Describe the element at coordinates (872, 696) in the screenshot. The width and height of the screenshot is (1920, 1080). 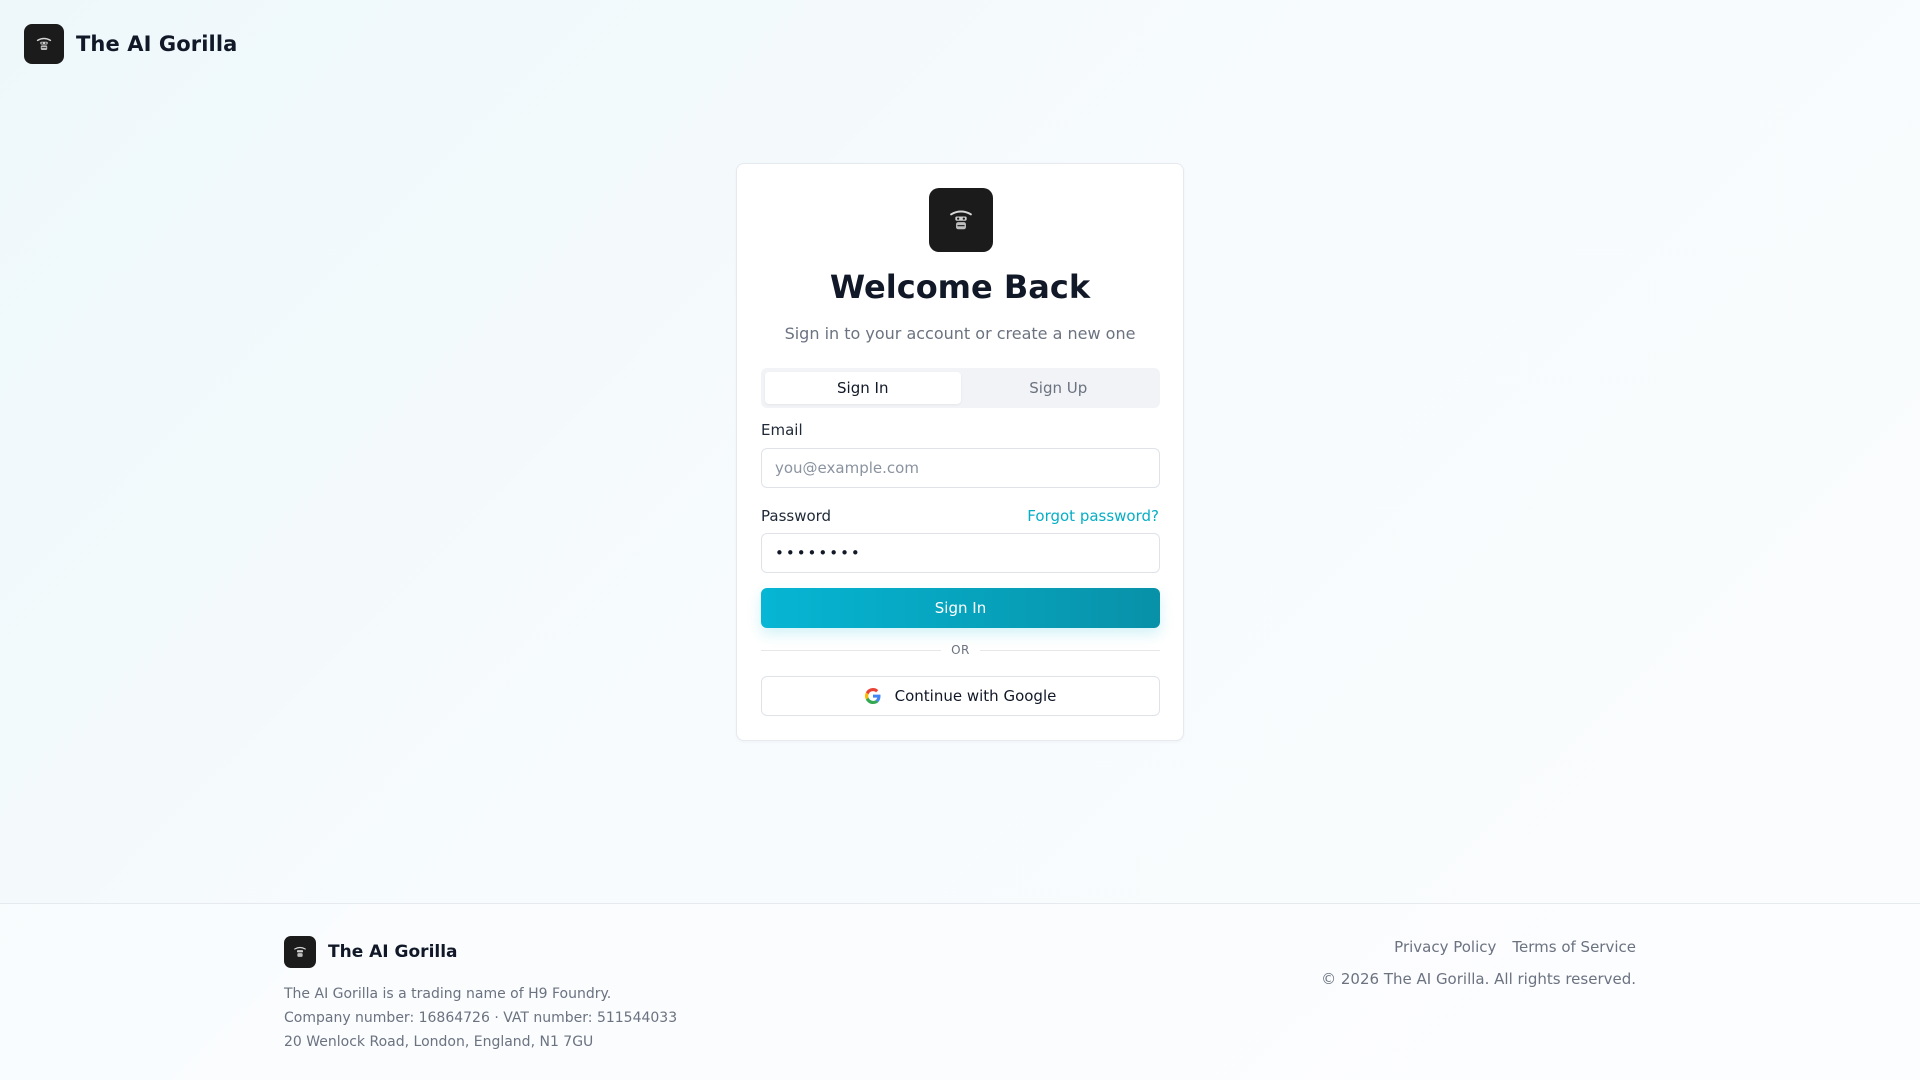
I see `google-icon` at that location.